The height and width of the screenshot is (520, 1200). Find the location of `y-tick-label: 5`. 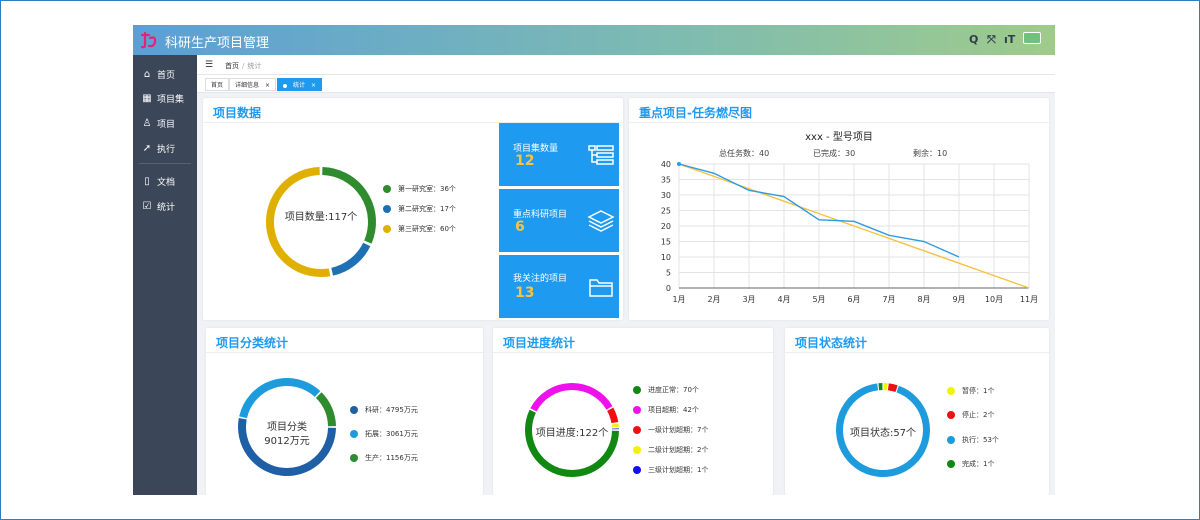

y-tick-label: 5 is located at coordinates (668, 273).